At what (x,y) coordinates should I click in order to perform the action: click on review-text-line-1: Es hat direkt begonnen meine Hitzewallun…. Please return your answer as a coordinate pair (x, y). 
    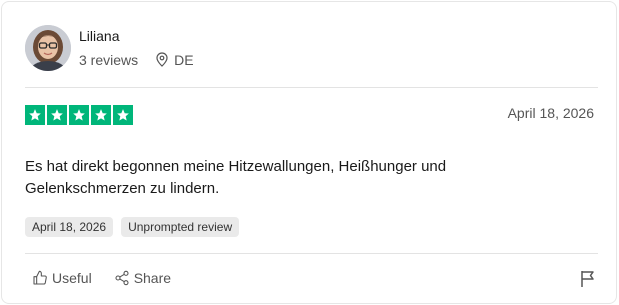
    Looking at the image, I should click on (236, 166).